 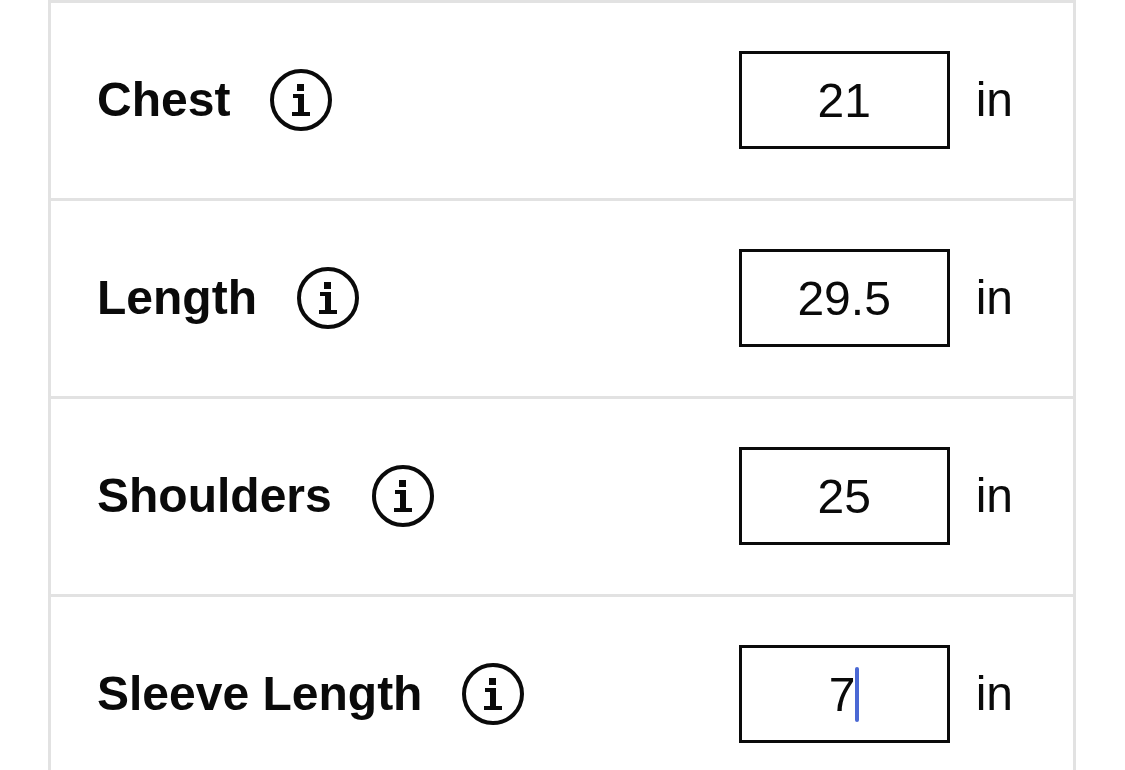 What do you see at coordinates (844, 298) in the screenshot?
I see `input-field: 29.5` at bounding box center [844, 298].